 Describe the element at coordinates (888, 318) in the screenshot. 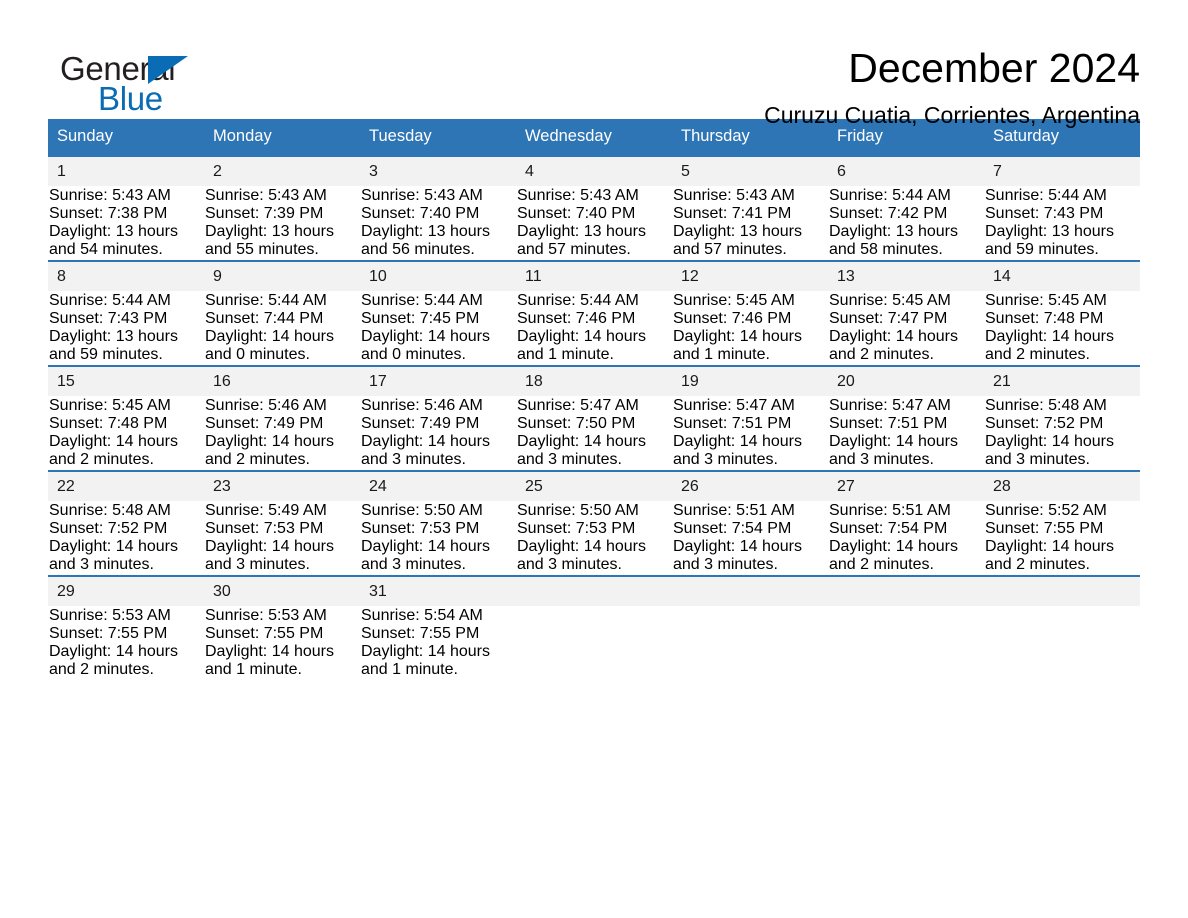

I see `day-sunset: Sunset: 7:47 PM` at that location.